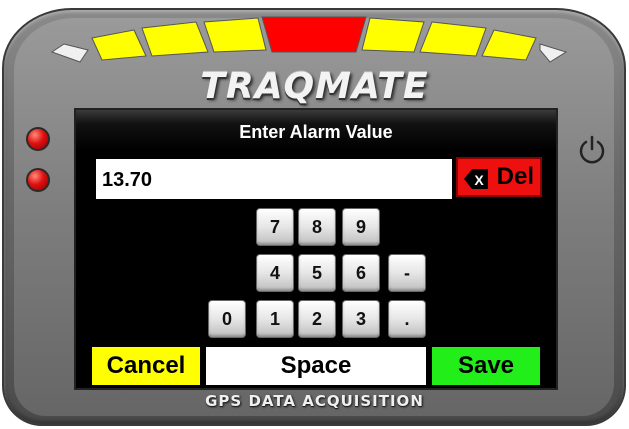 The height and width of the screenshot is (429, 629). Describe the element at coordinates (316, 132) in the screenshot. I see `page-title: Enter Alarm Value` at that location.